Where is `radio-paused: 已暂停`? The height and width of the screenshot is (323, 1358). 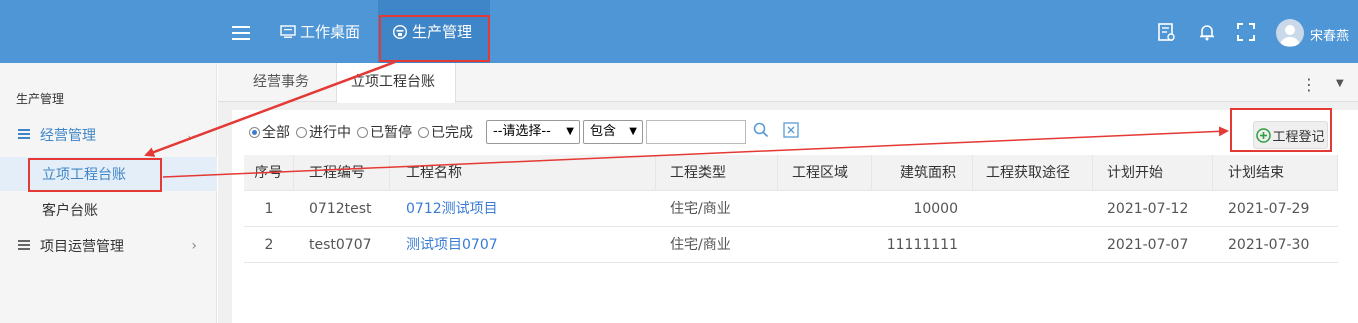 radio-paused: 已暂停 is located at coordinates (384, 132).